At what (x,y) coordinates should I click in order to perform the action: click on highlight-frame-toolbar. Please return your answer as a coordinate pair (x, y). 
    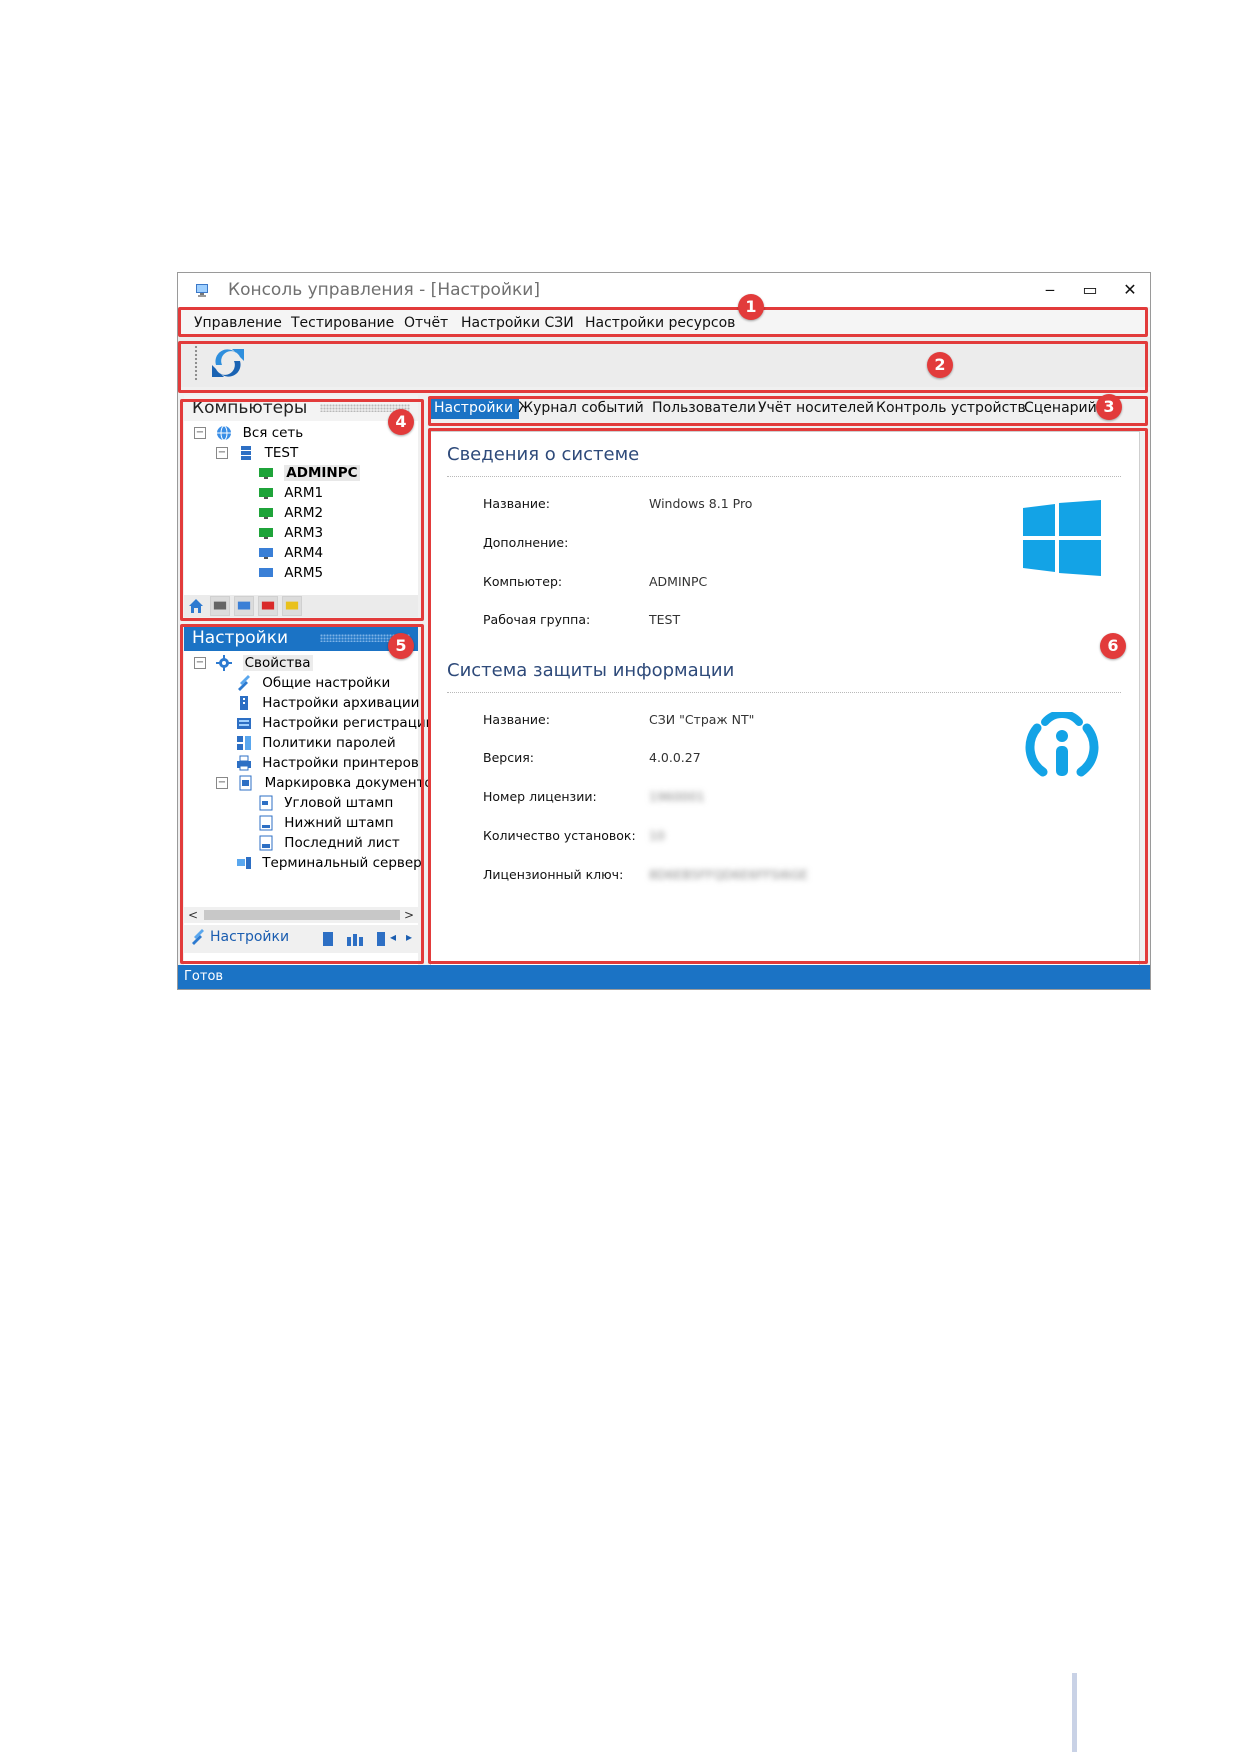
    Looking at the image, I should click on (663, 367).